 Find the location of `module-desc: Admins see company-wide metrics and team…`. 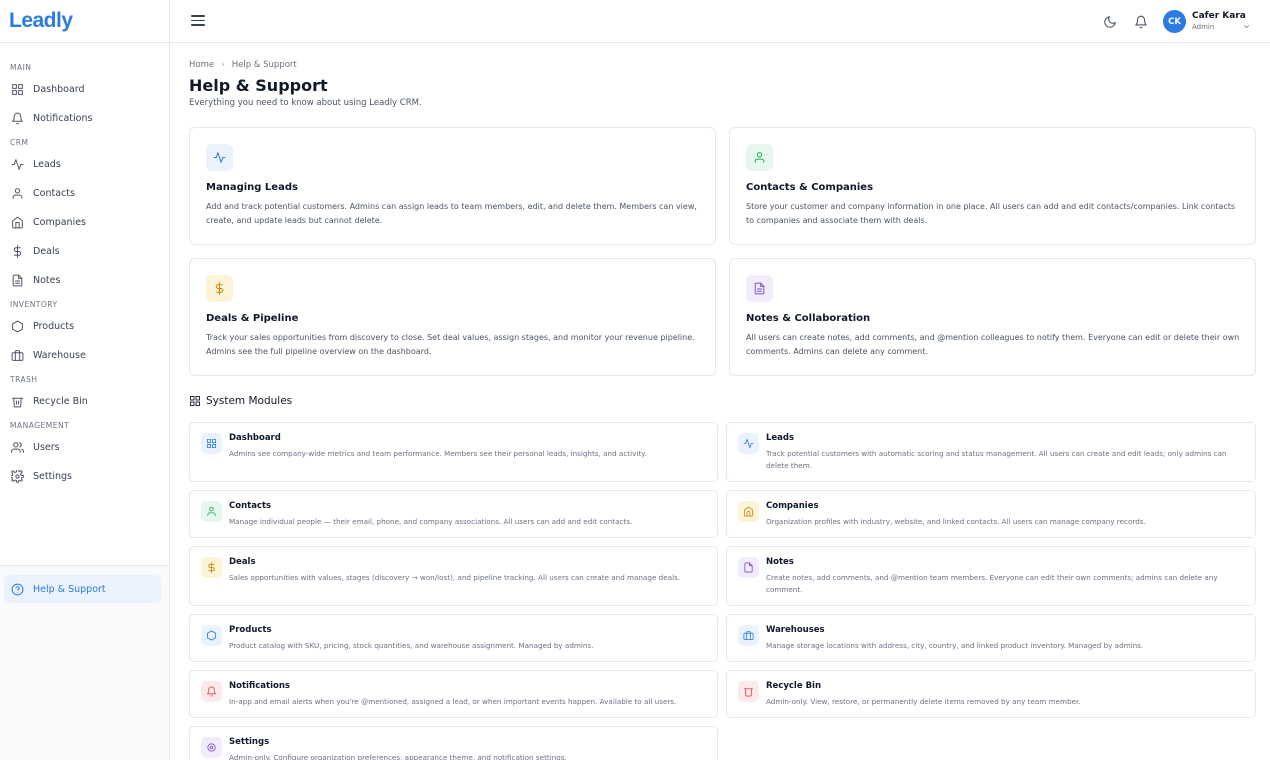

module-desc: Admins see company-wide metrics and team… is located at coordinates (438, 453).